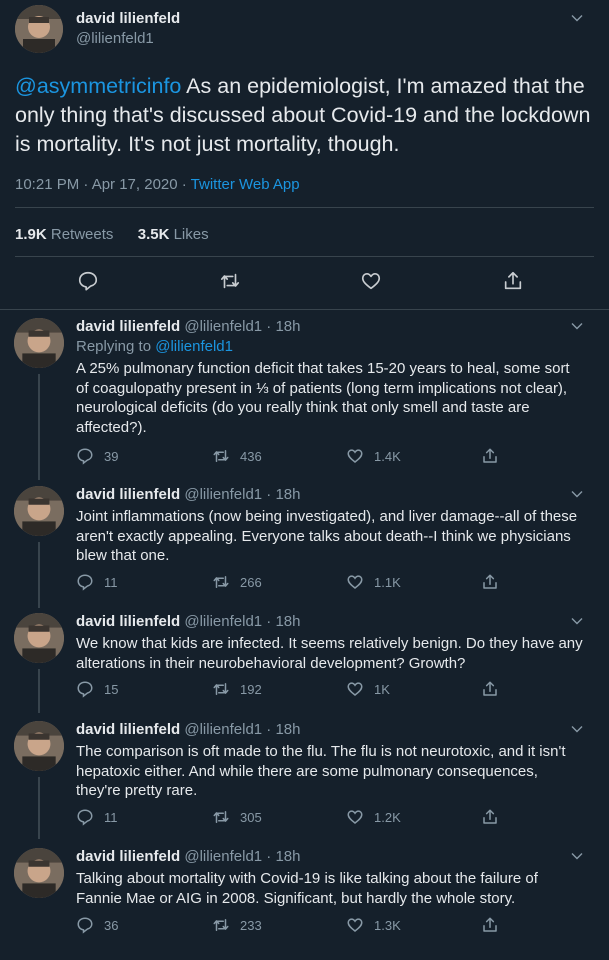  What do you see at coordinates (296, 691) in the screenshot?
I see `reply-actions: 15 192 1K` at bounding box center [296, 691].